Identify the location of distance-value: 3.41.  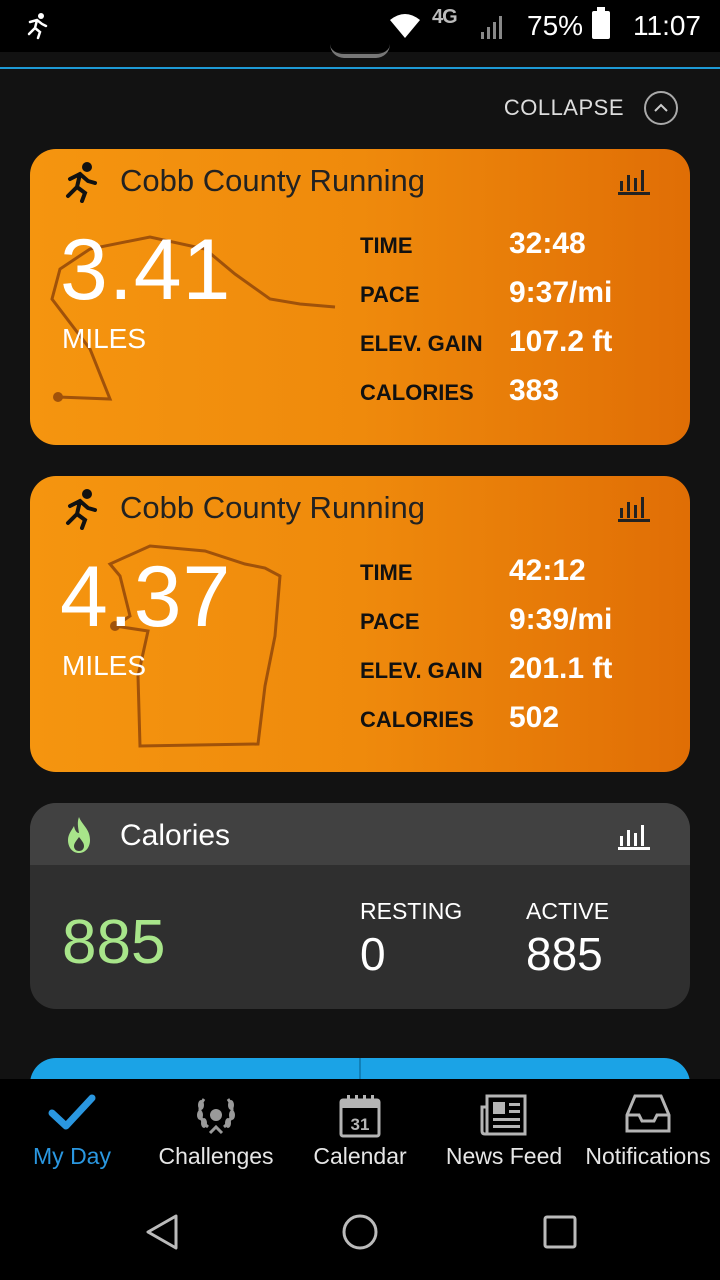
(146, 270).